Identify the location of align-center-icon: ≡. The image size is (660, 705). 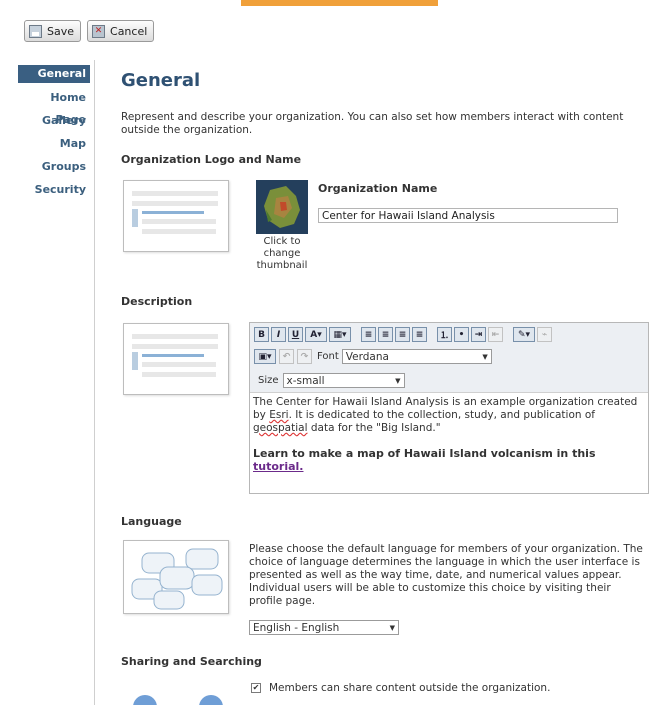
(385, 334).